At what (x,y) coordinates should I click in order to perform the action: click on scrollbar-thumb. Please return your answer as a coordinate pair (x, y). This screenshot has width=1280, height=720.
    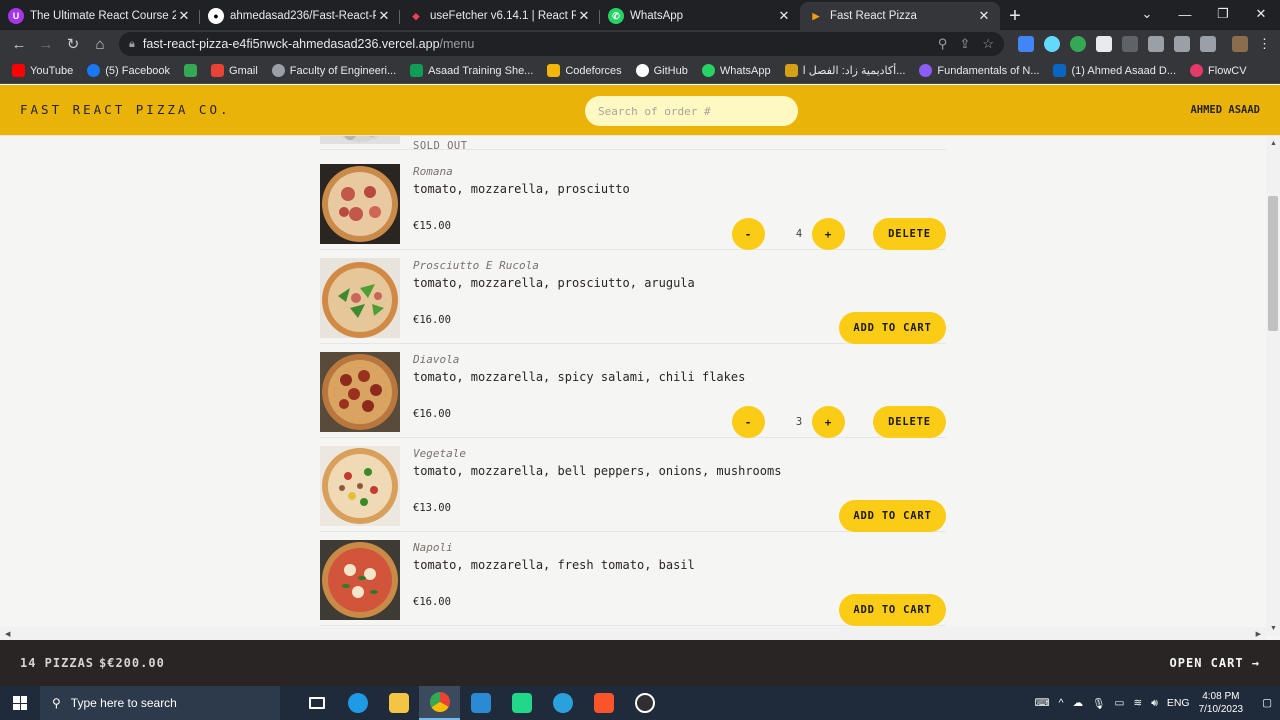
    Looking at the image, I should click on (1273, 263).